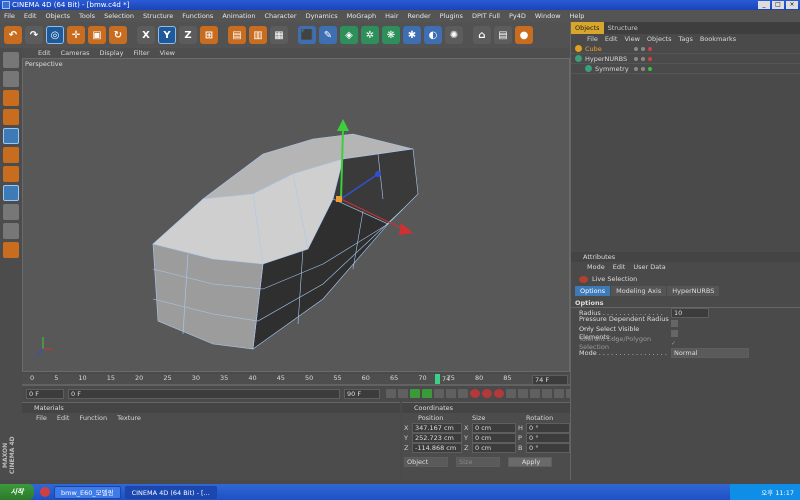 This screenshot has height=500, width=800. Describe the element at coordinates (623, 28) in the screenshot. I see `tab-structure: Structure` at that location.